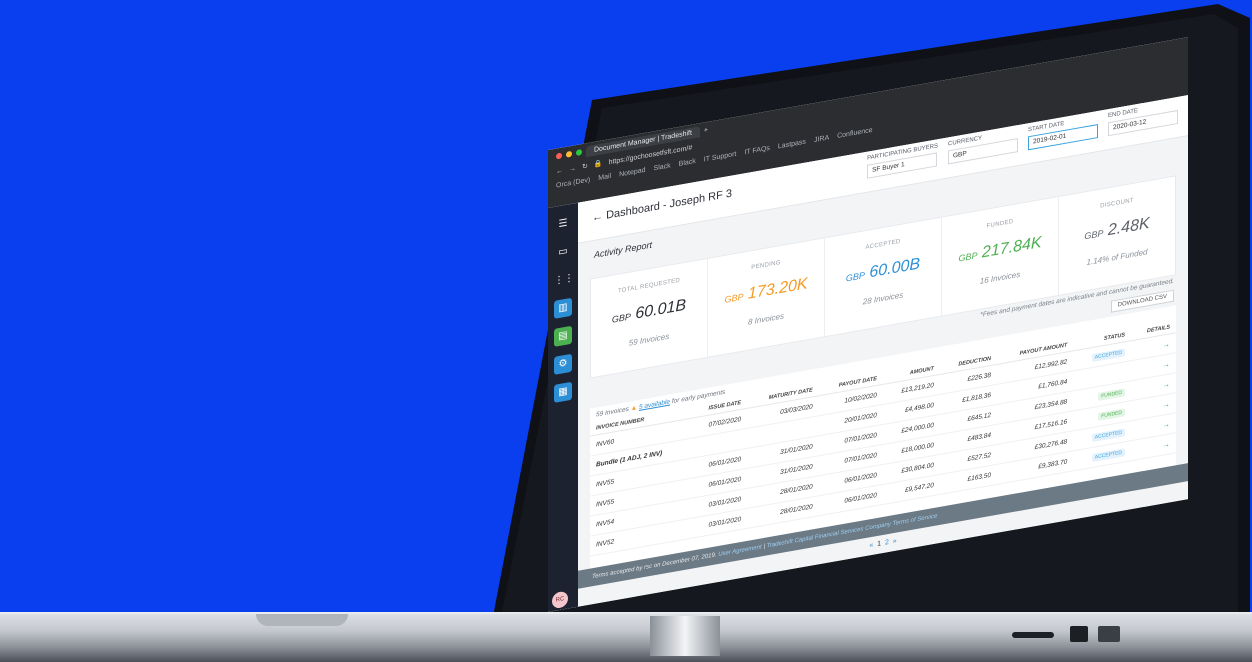 The height and width of the screenshot is (662, 1252). I want to click on dashboard-icon: ▥, so click(563, 308).